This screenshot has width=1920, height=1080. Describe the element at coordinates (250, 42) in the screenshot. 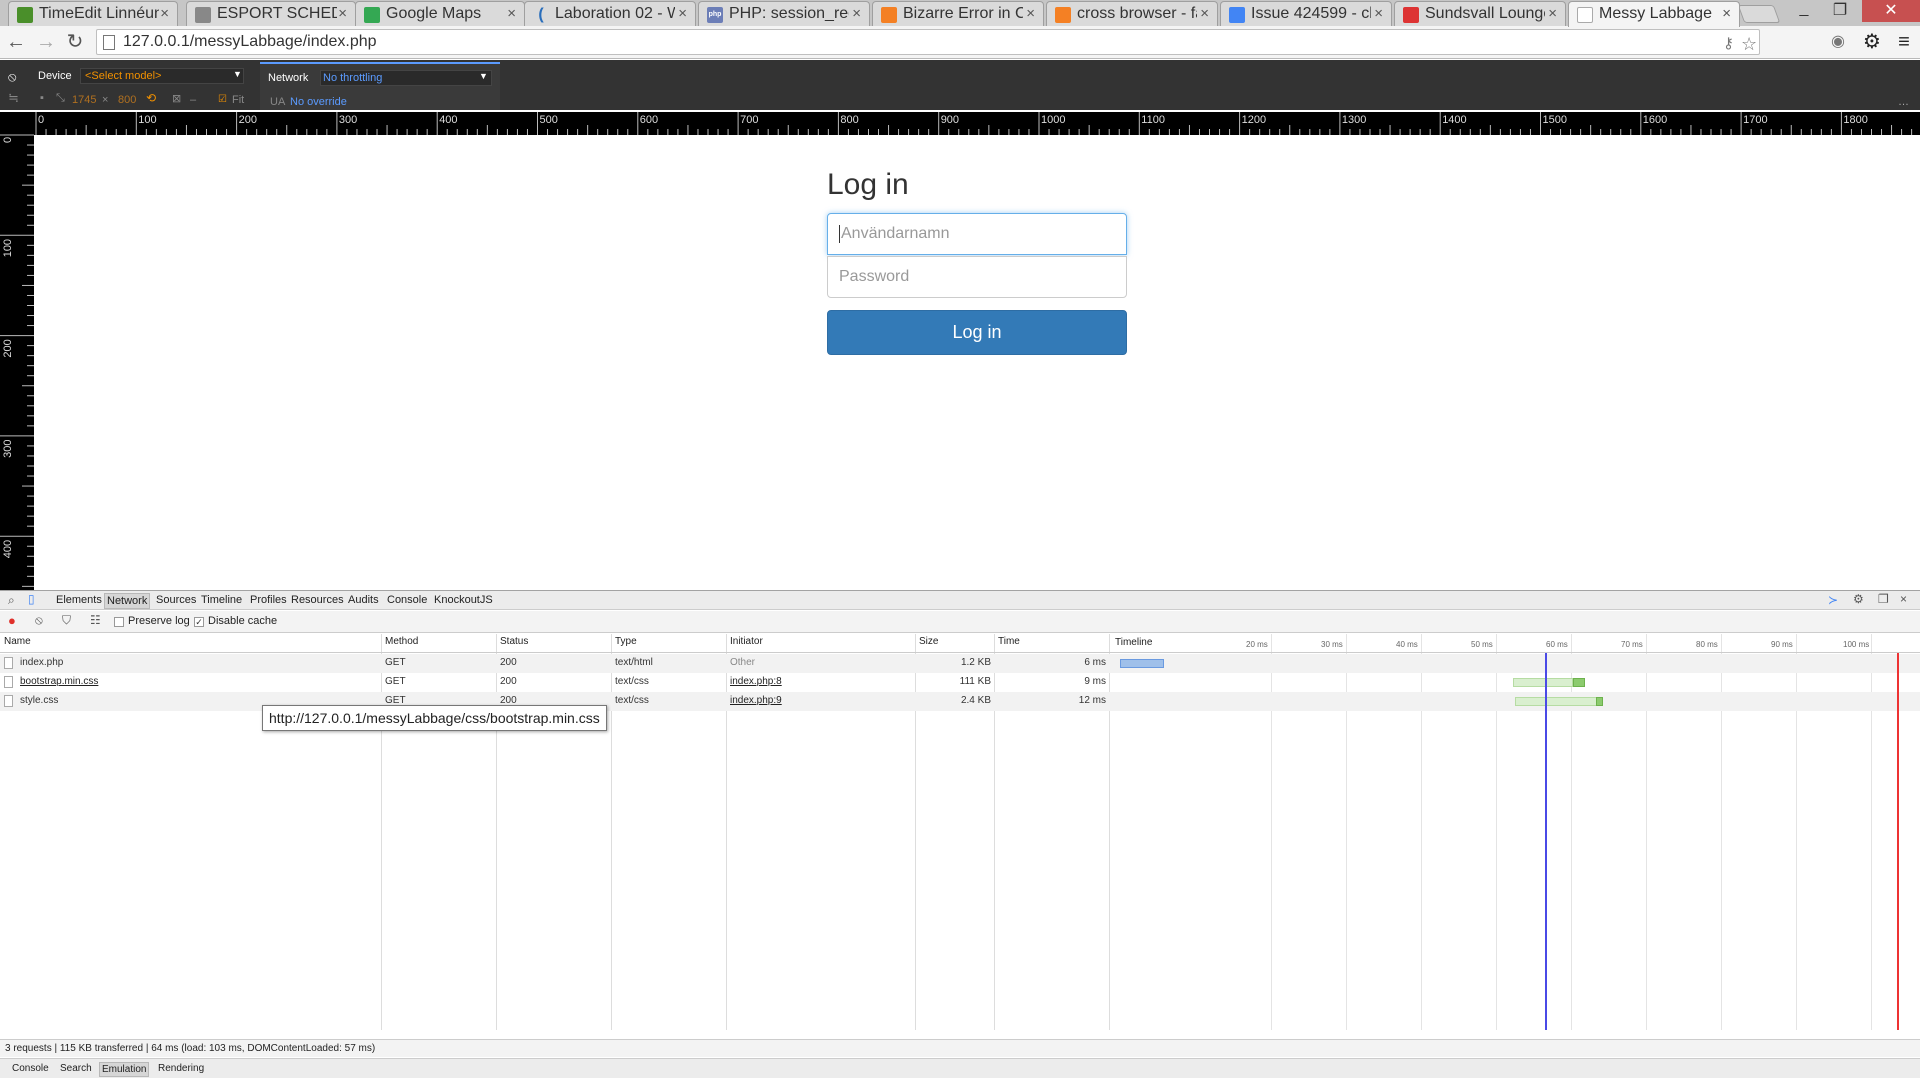

I see `url-text: 127.0.0.1/messyLabbage/index.php` at that location.